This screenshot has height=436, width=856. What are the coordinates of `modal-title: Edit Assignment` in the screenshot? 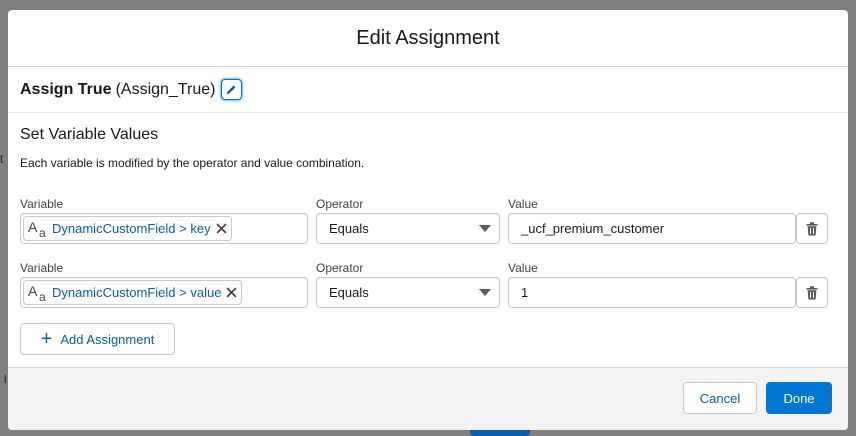 It's located at (428, 37).